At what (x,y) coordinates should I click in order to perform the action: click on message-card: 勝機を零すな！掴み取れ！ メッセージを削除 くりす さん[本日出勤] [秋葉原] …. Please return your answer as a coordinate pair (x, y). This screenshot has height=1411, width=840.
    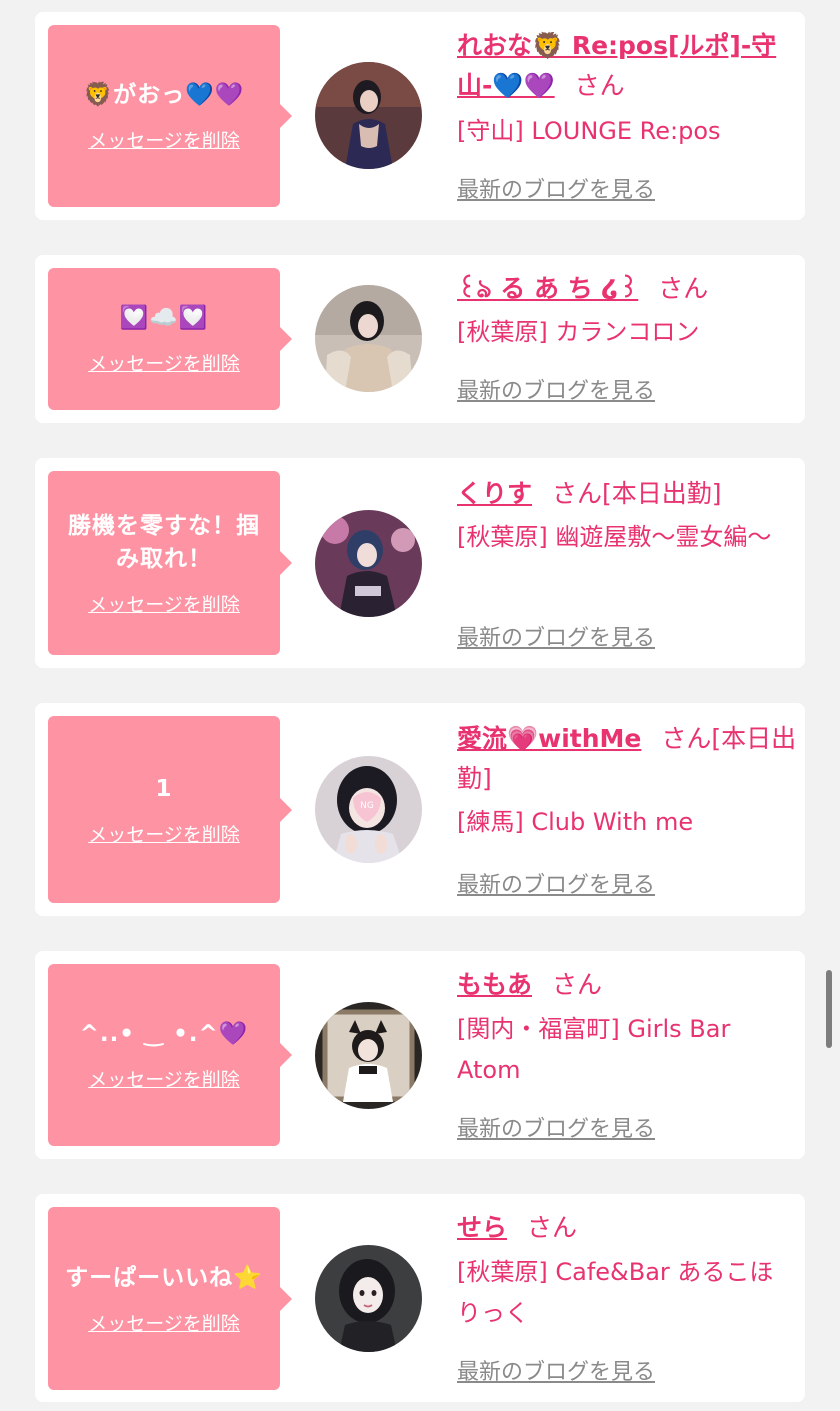
    Looking at the image, I should click on (420, 563).